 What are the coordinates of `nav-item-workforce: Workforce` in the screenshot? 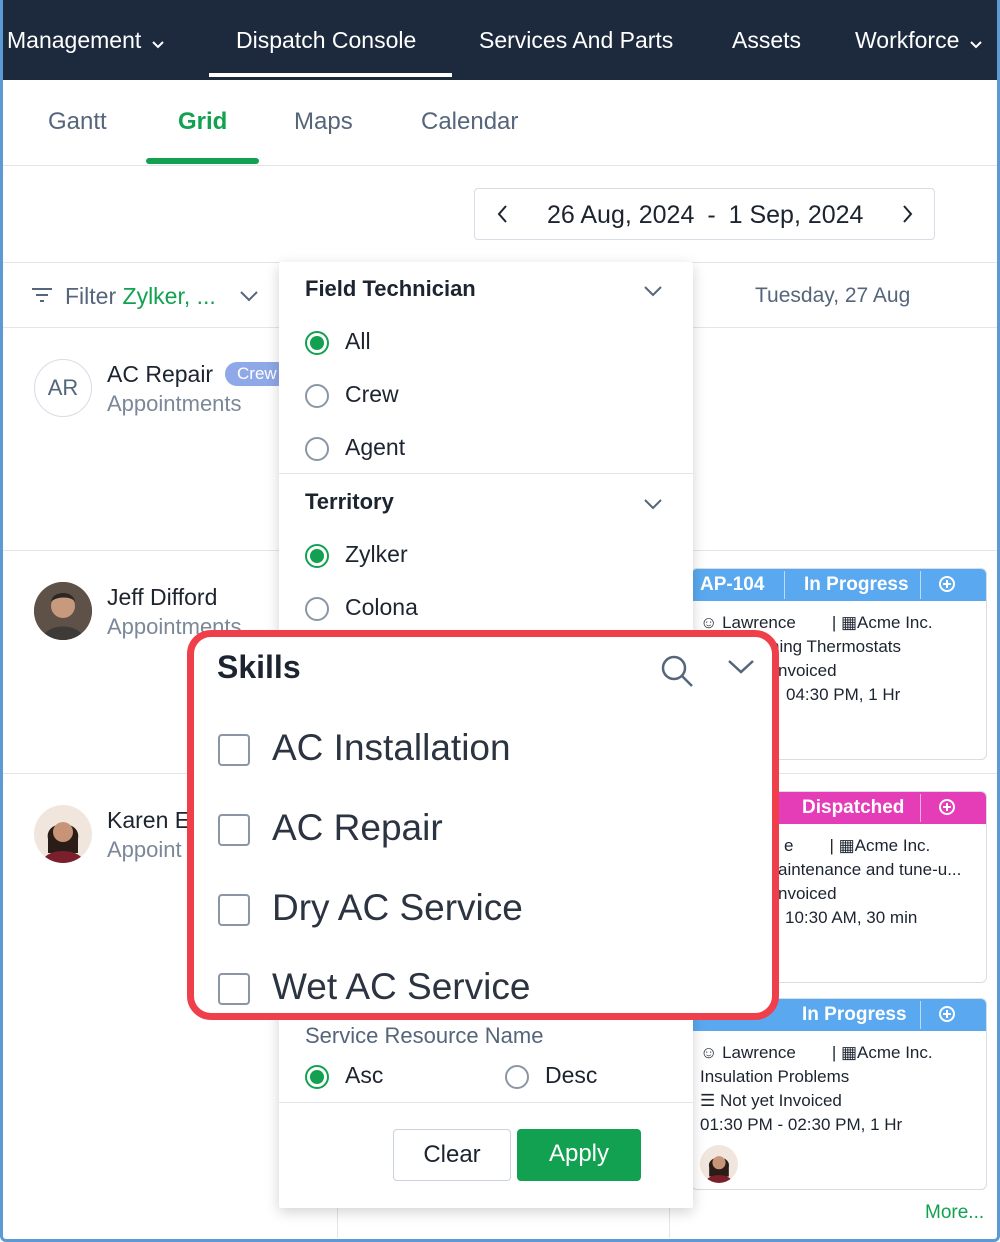 It's located at (919, 40).